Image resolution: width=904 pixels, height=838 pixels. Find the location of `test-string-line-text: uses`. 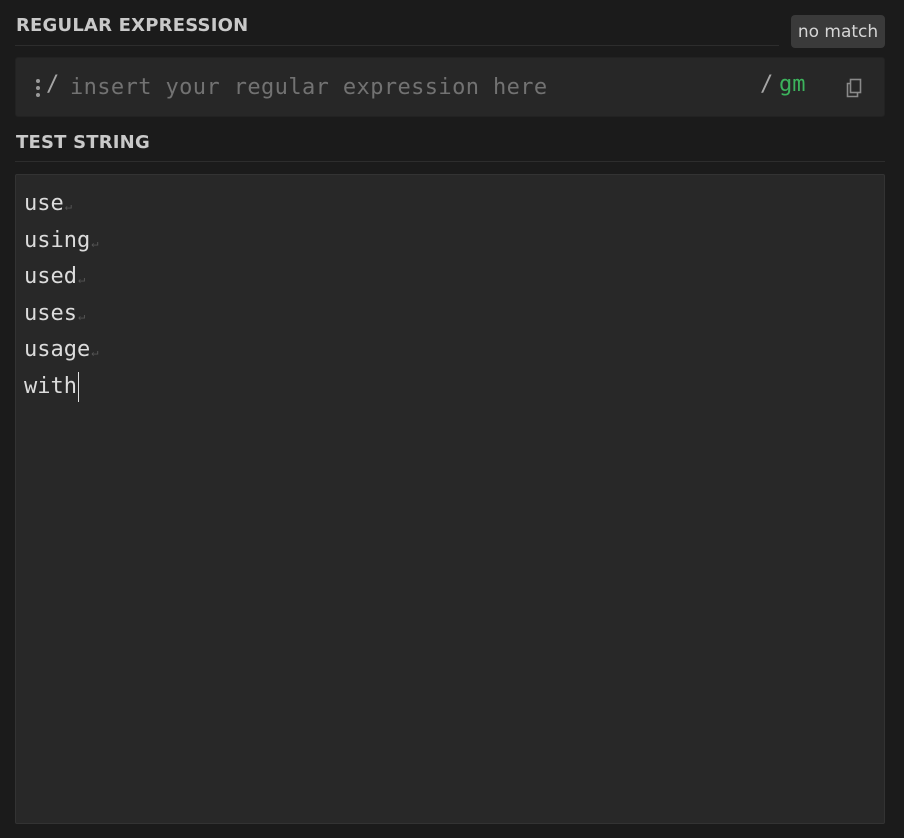

test-string-line-text: uses is located at coordinates (50, 313).